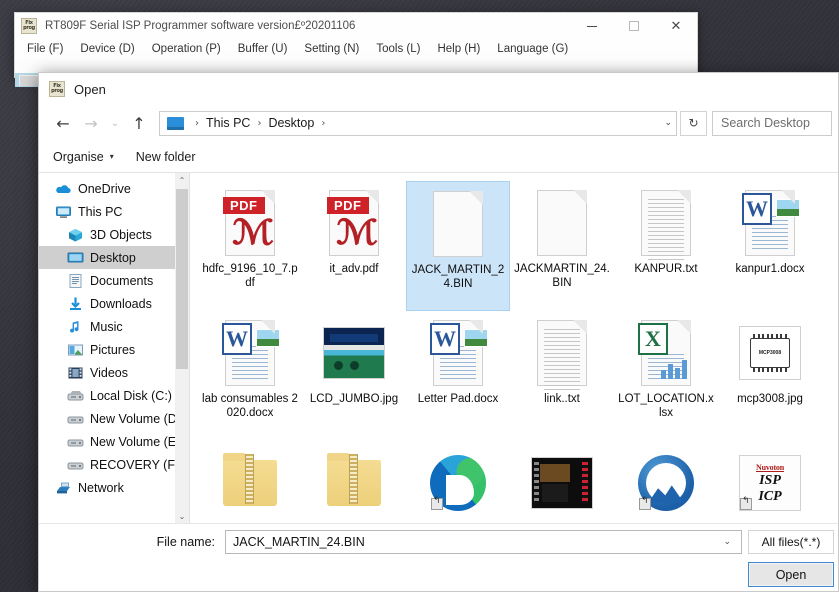 The image size is (839, 592). I want to click on this-pc-icon, so click(63, 212).